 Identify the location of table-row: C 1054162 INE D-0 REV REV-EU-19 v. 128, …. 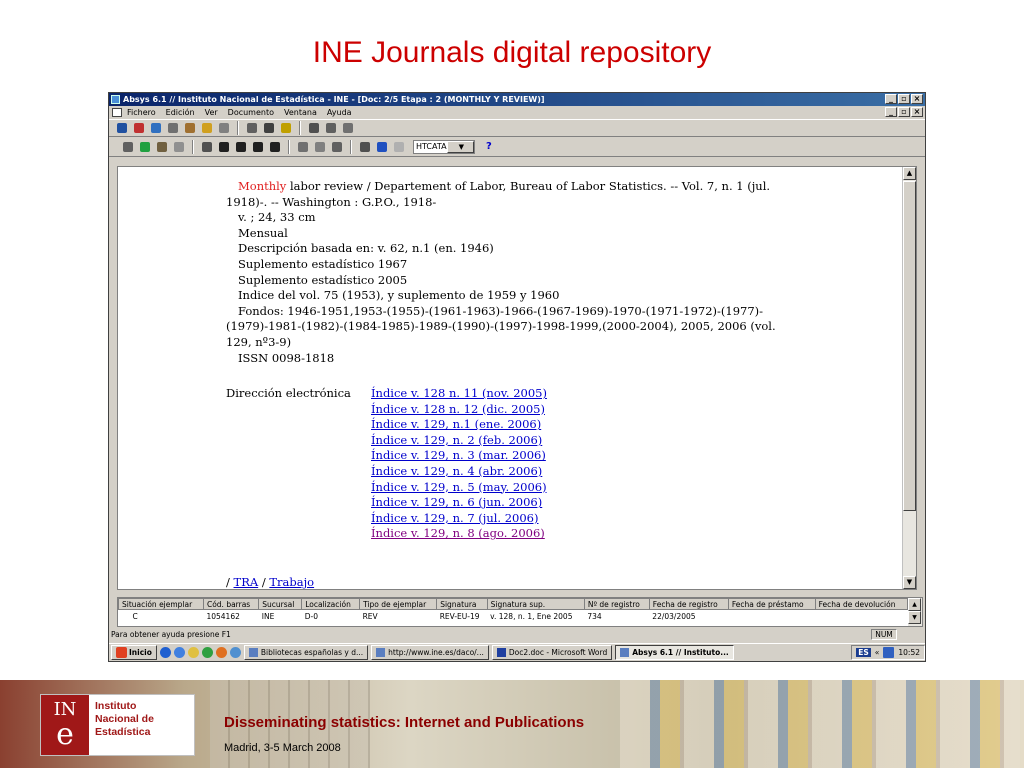
(513, 616).